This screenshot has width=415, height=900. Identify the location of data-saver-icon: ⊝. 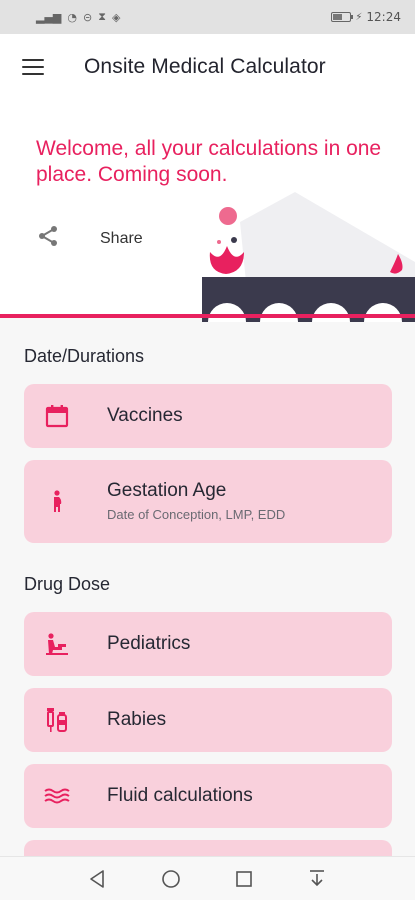
(88, 17).